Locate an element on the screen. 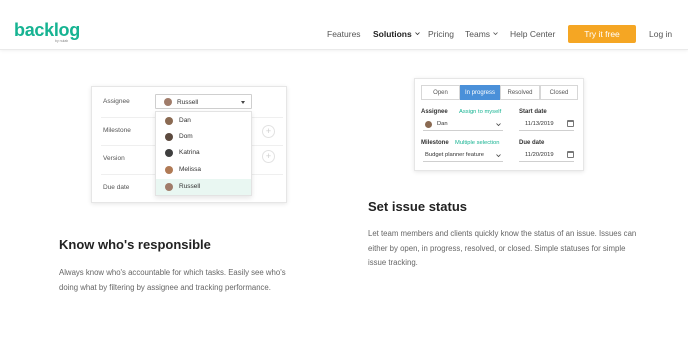 The width and height of the screenshot is (688, 350). add-milestone-icon: + is located at coordinates (268, 131).